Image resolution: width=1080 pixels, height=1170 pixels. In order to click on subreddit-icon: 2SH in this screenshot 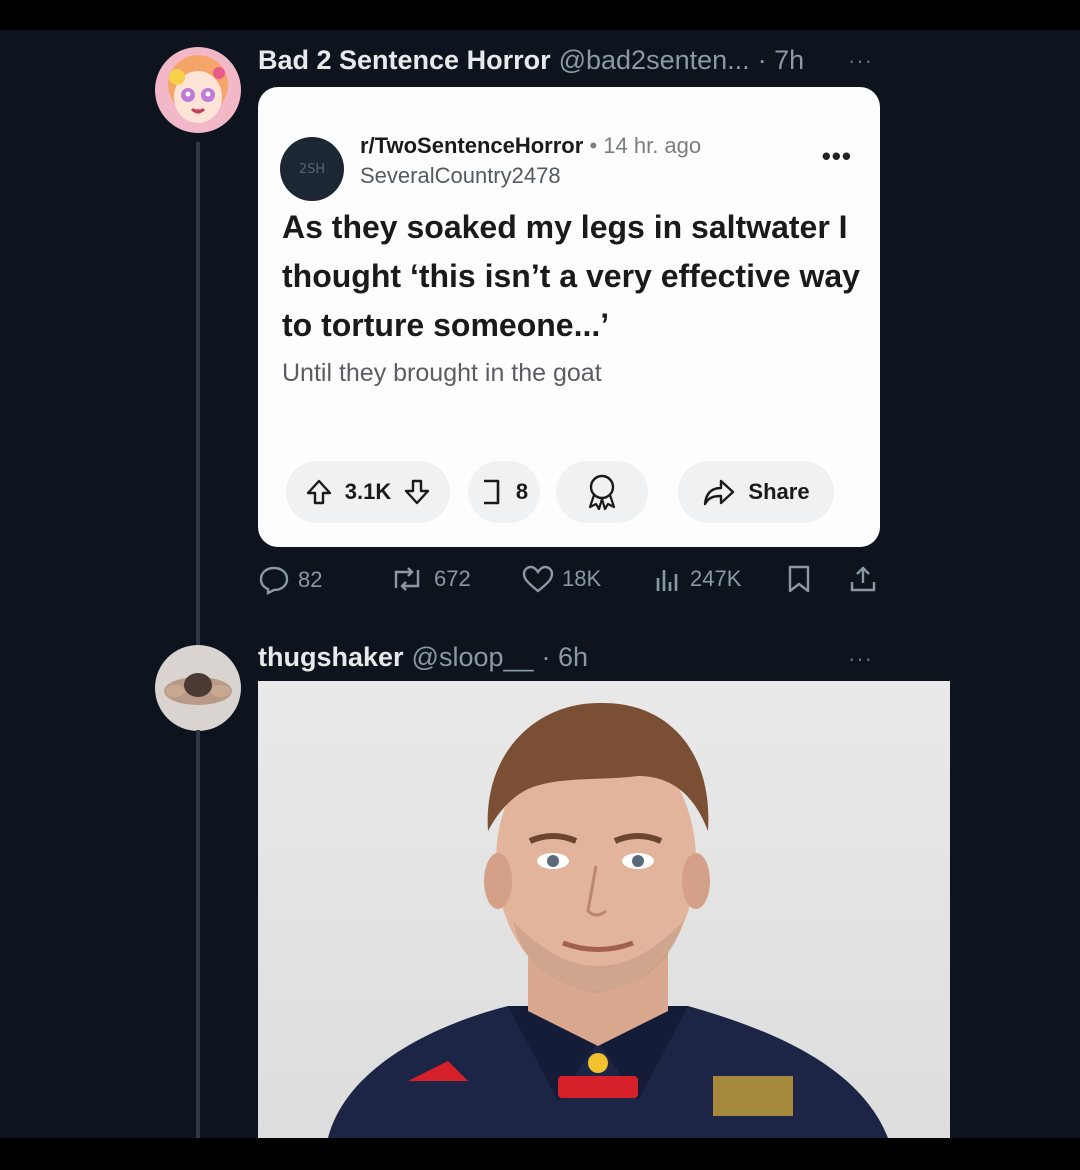, I will do `click(312, 169)`.